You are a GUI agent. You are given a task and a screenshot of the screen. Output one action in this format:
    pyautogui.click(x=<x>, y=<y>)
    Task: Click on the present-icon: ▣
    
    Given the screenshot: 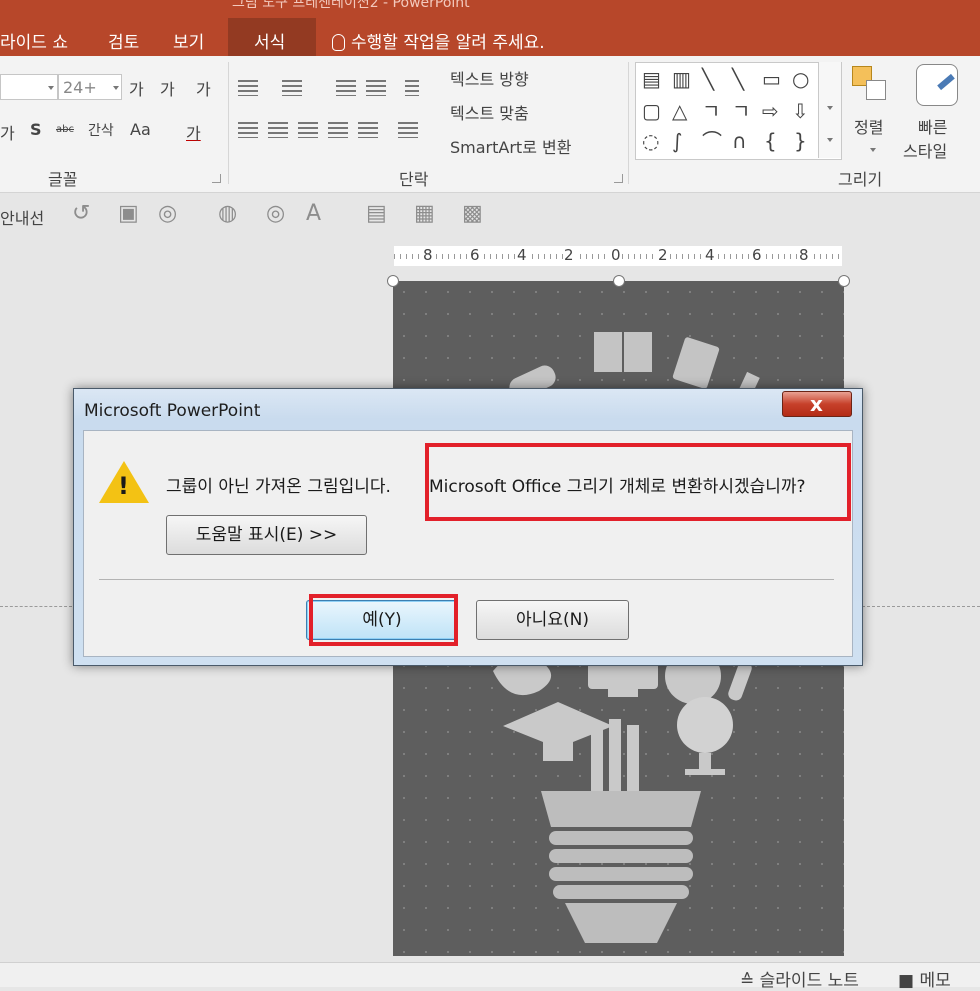 What is the action you would take?
    pyautogui.click(x=128, y=213)
    